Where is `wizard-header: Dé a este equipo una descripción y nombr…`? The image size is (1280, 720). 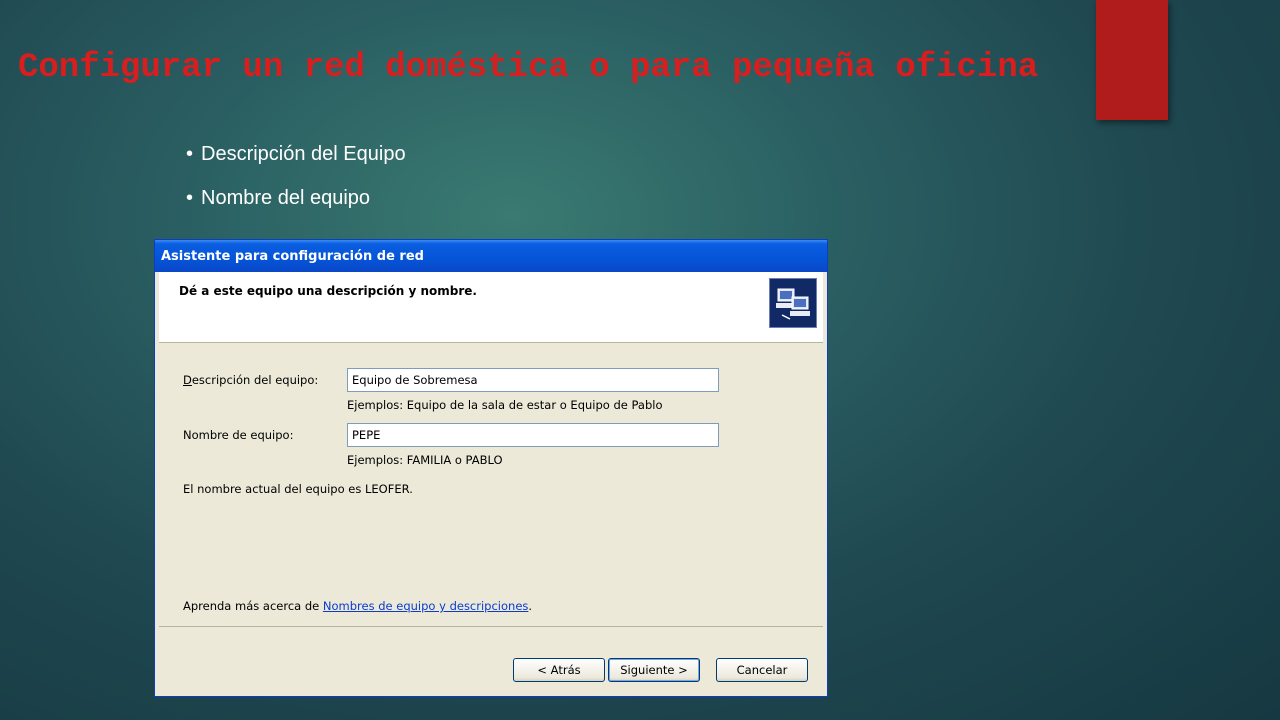
wizard-header: Dé a este equipo una descripción y nombr… is located at coordinates (491, 307).